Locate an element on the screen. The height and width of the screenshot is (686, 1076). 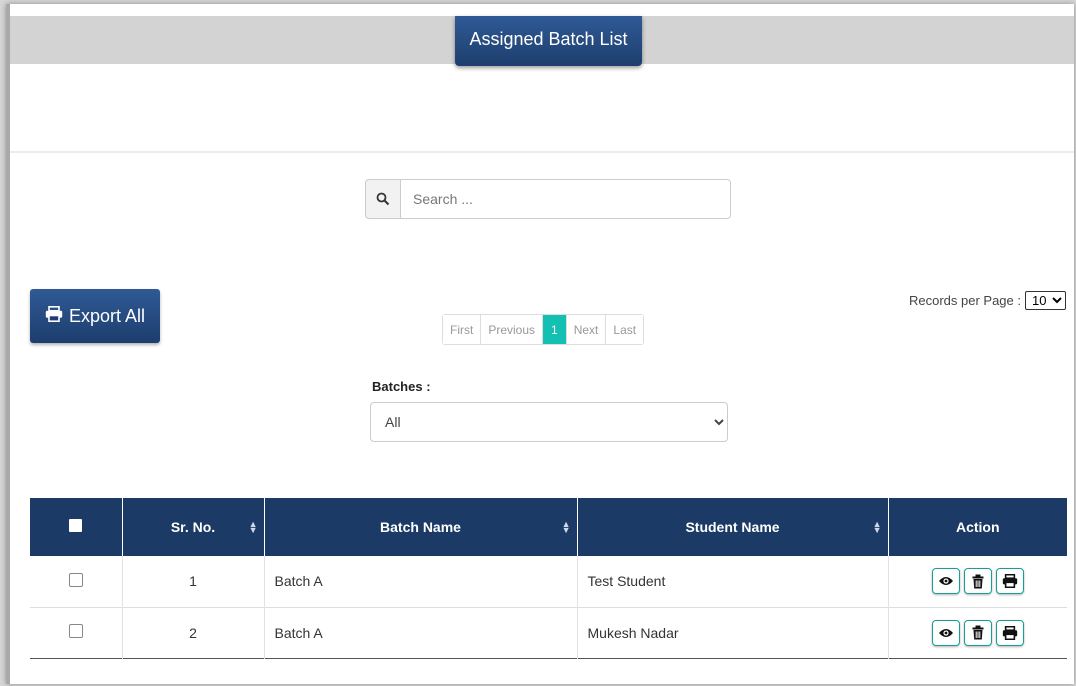
header-batch-name-label: Batch Name is located at coordinates (420, 527).